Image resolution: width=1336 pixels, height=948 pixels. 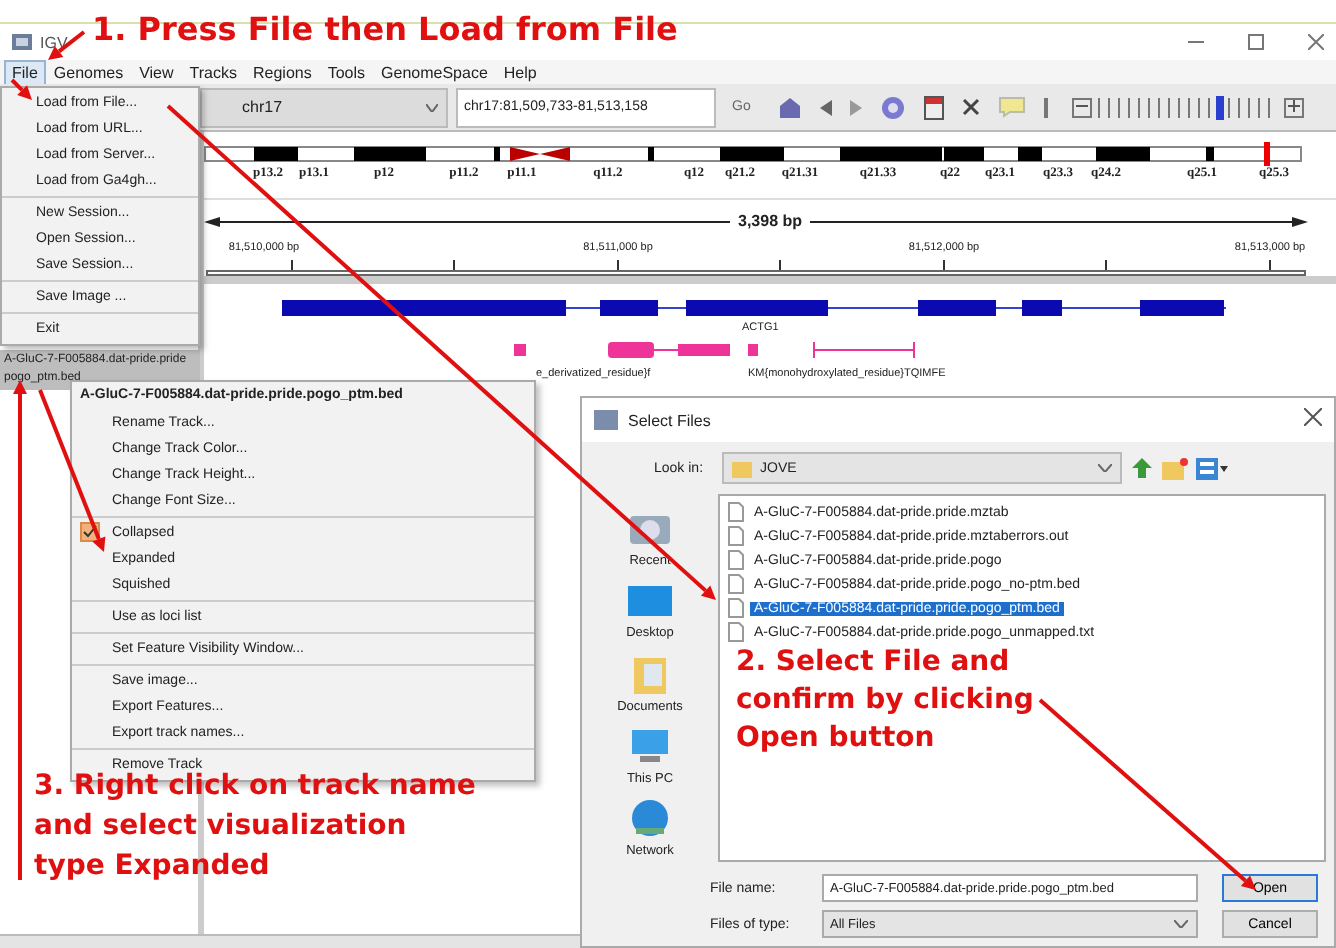 What do you see at coordinates (742, 468) in the screenshot?
I see `folder-icon` at bounding box center [742, 468].